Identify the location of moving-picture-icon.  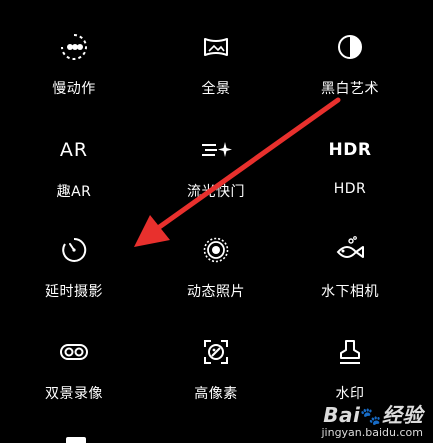
(216, 250).